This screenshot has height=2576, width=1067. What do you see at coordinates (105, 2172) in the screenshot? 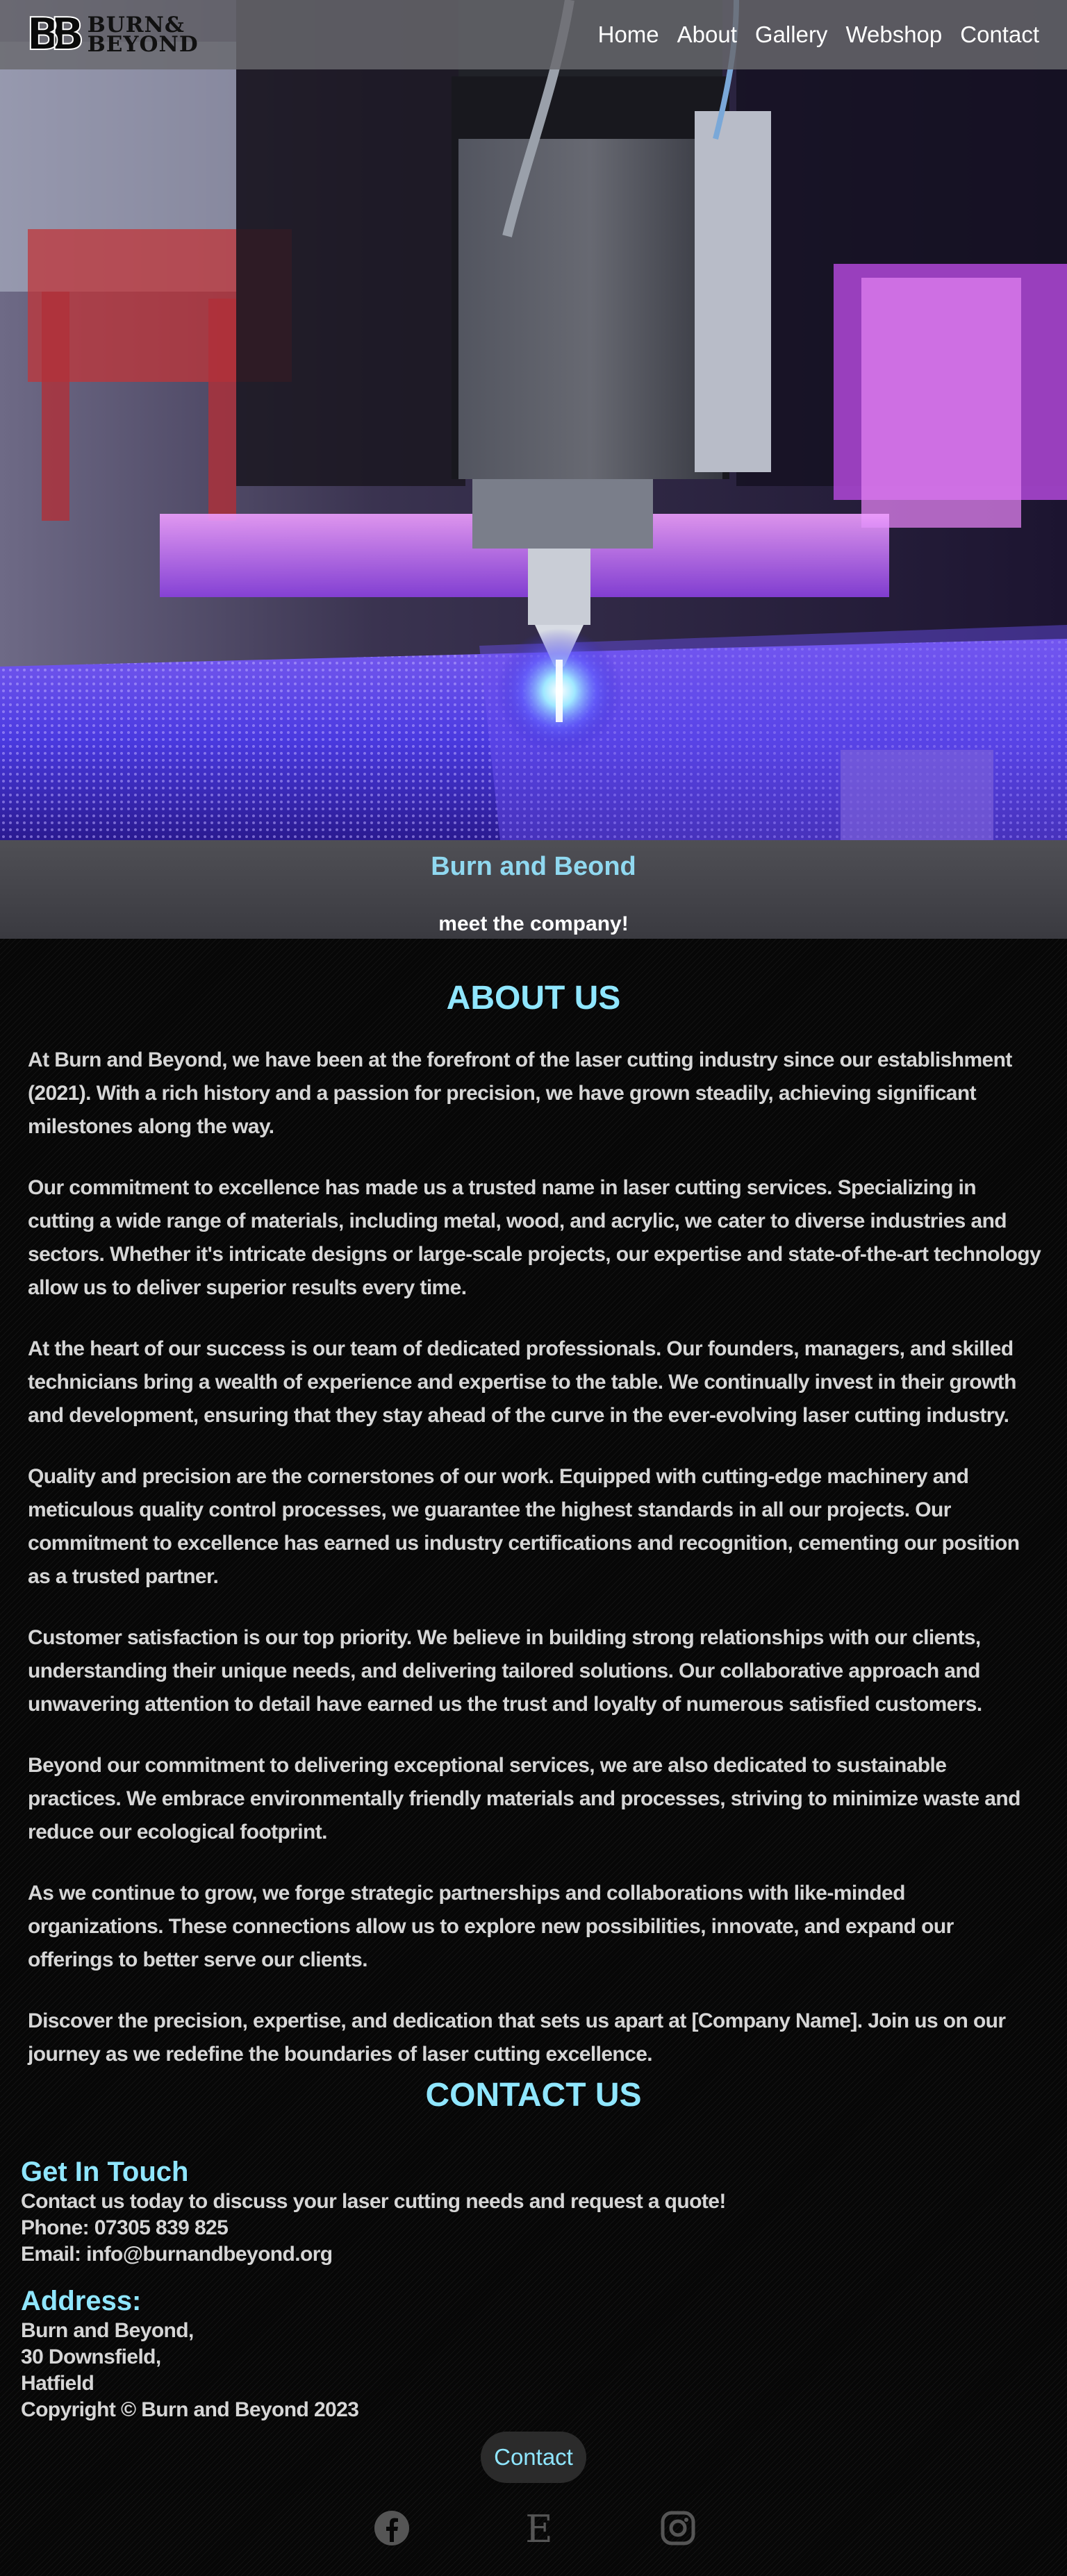
I see `get-in-touch-heading: Get In Touch` at bounding box center [105, 2172].